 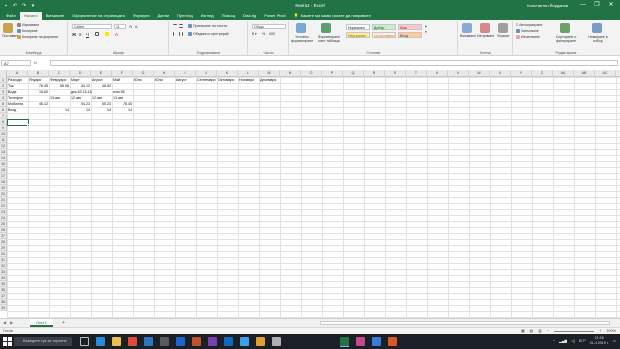 I want to click on cell, so click(x=38, y=110).